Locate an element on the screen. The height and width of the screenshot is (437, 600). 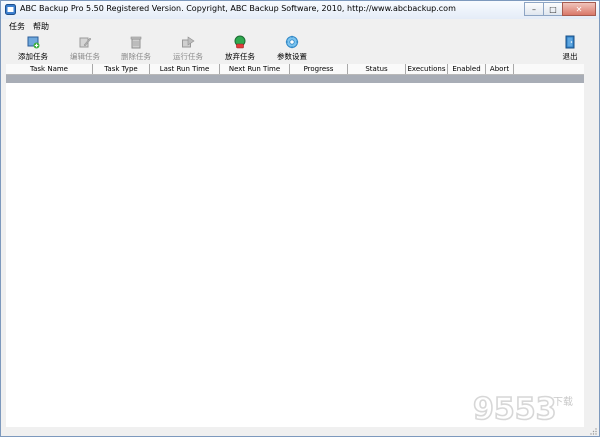
column-filler is located at coordinates (549, 69).